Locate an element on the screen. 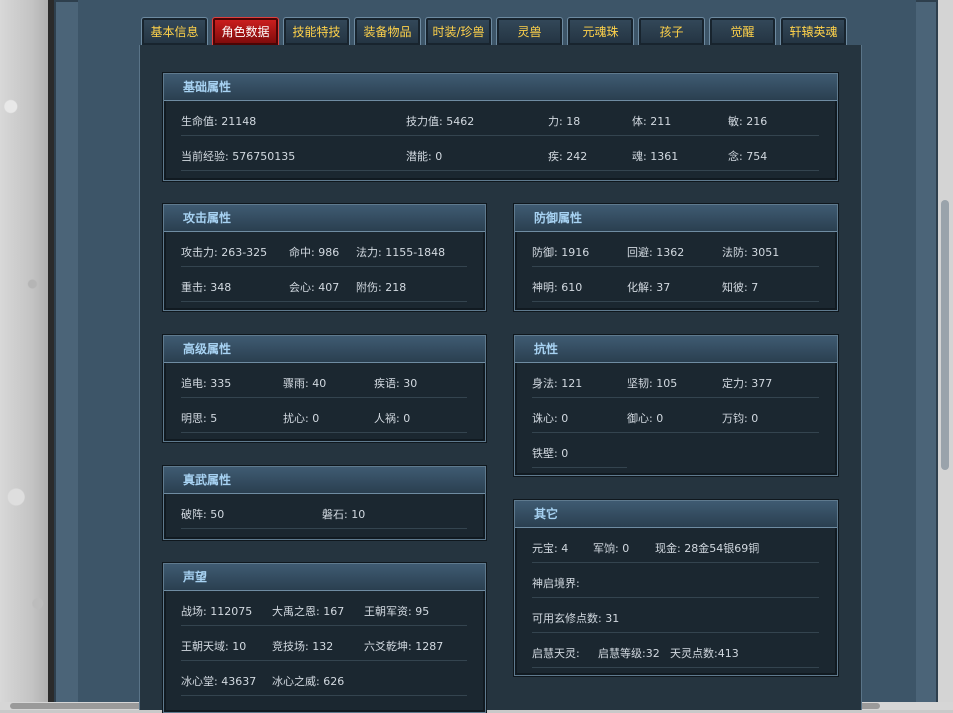 Image resolution: width=953 pixels, height=713 pixels. stat-tianling-points: 天灵点数:413 is located at coordinates (704, 653).